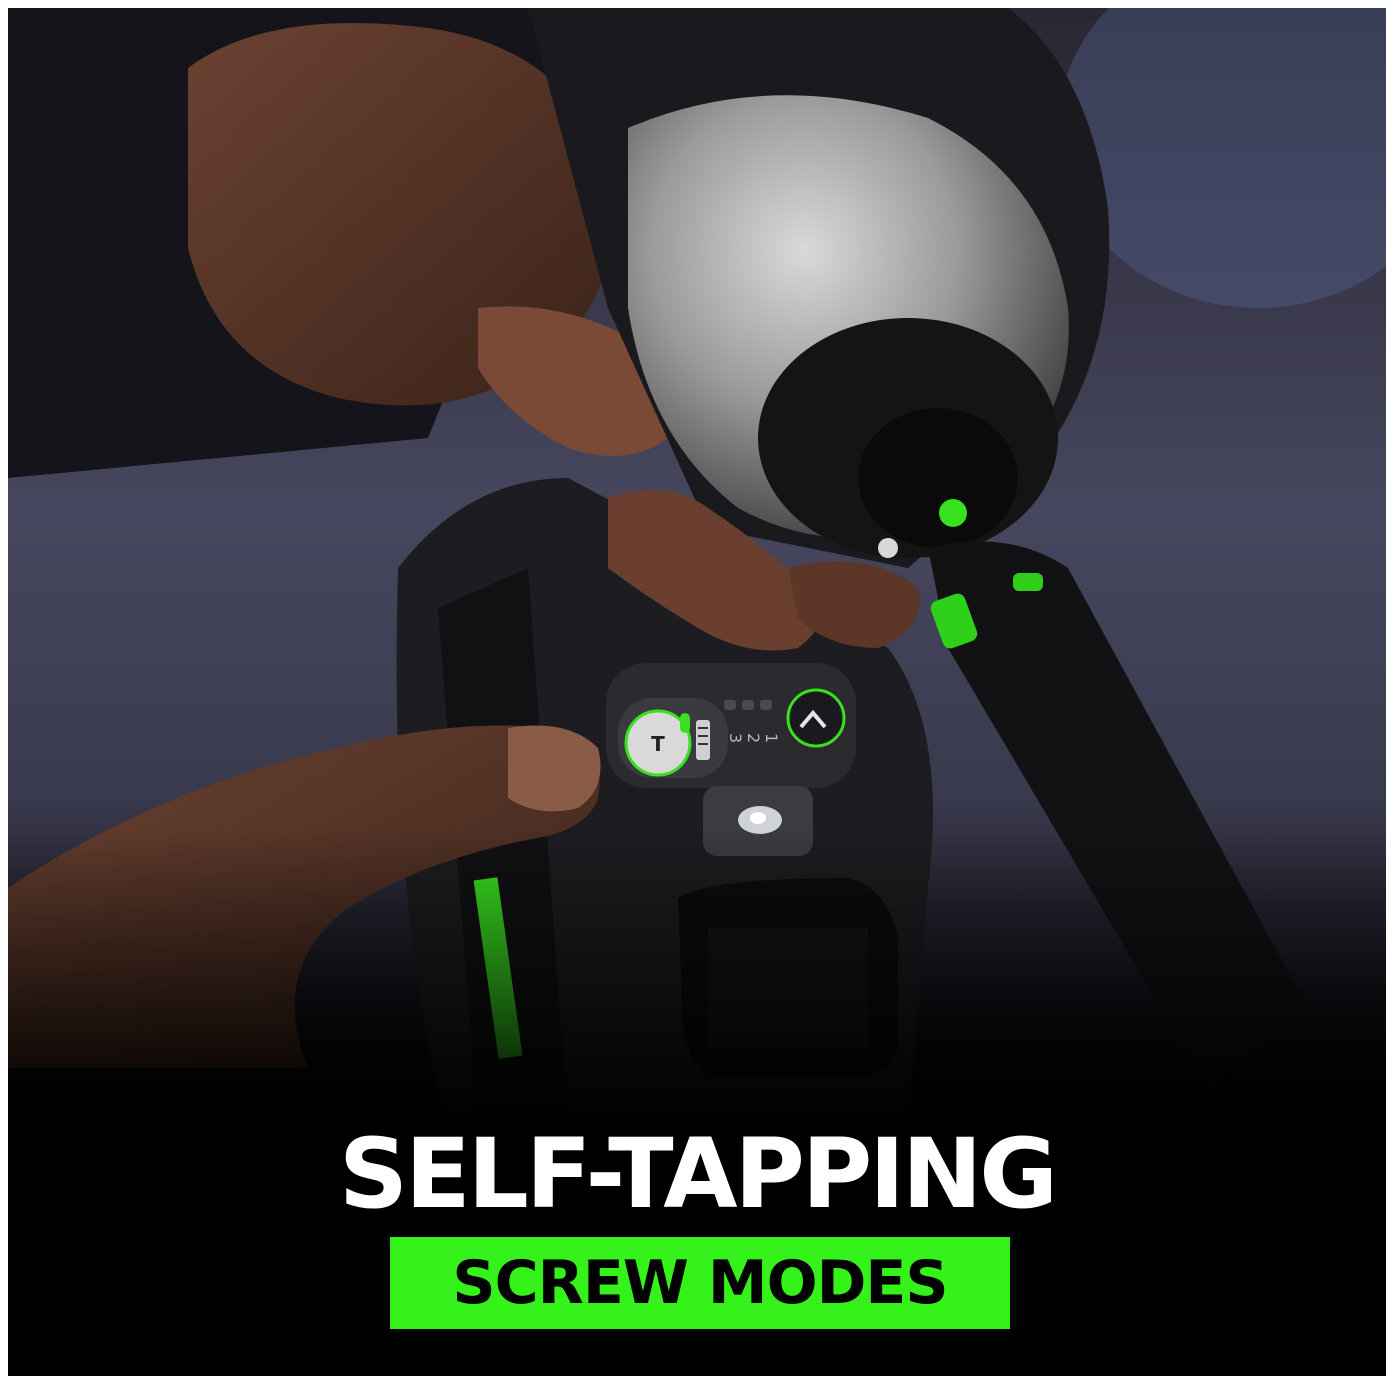 This screenshot has width=1394, height=1384. Describe the element at coordinates (731, 725) in the screenshot. I see `mode-control-panel: T 3 2 1` at that location.